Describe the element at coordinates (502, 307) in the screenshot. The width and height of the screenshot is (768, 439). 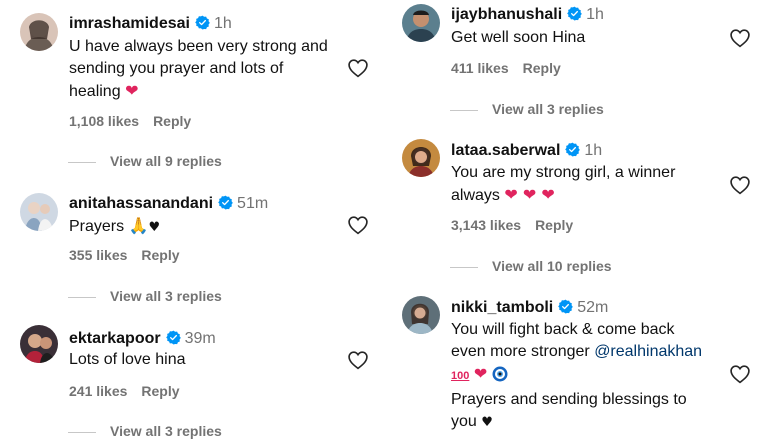
I see `username: nikki_tamboli` at that location.